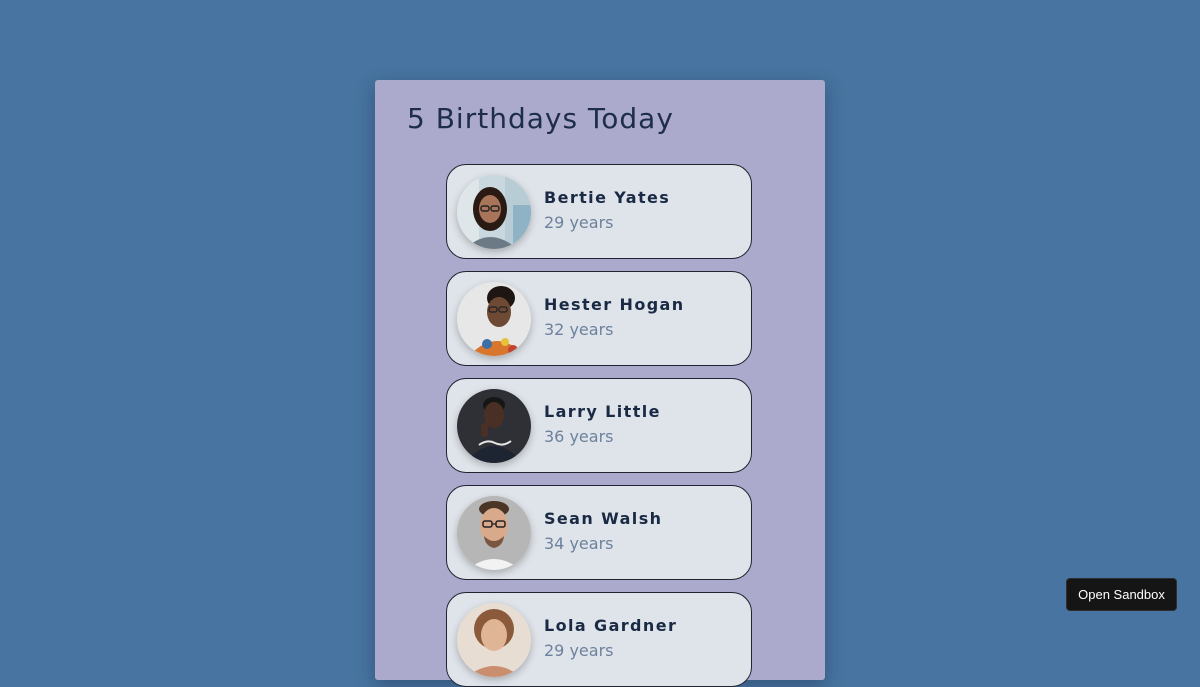  Describe the element at coordinates (607, 197) in the screenshot. I see `person-name: Bertie Yates` at that location.